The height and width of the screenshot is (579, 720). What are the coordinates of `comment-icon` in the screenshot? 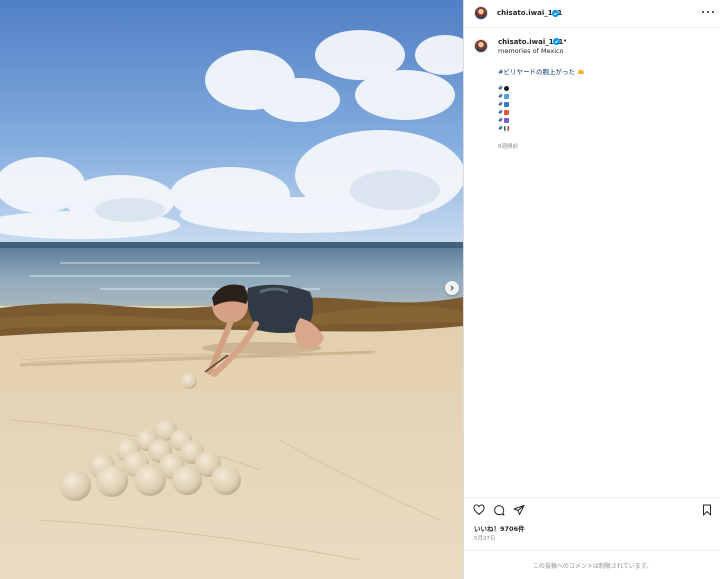 It's located at (499, 510).